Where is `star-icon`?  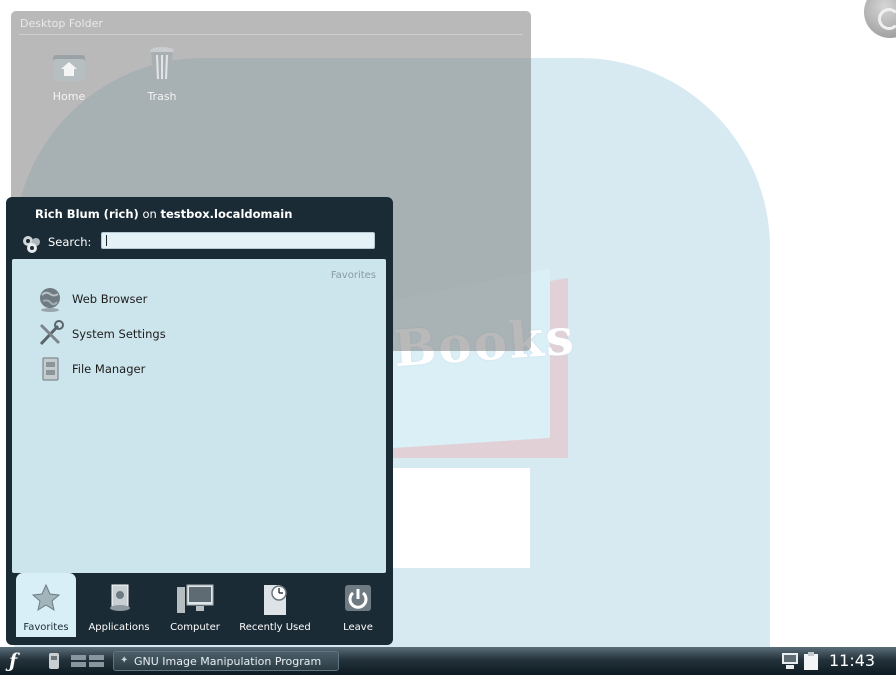
star-icon is located at coordinates (46, 597).